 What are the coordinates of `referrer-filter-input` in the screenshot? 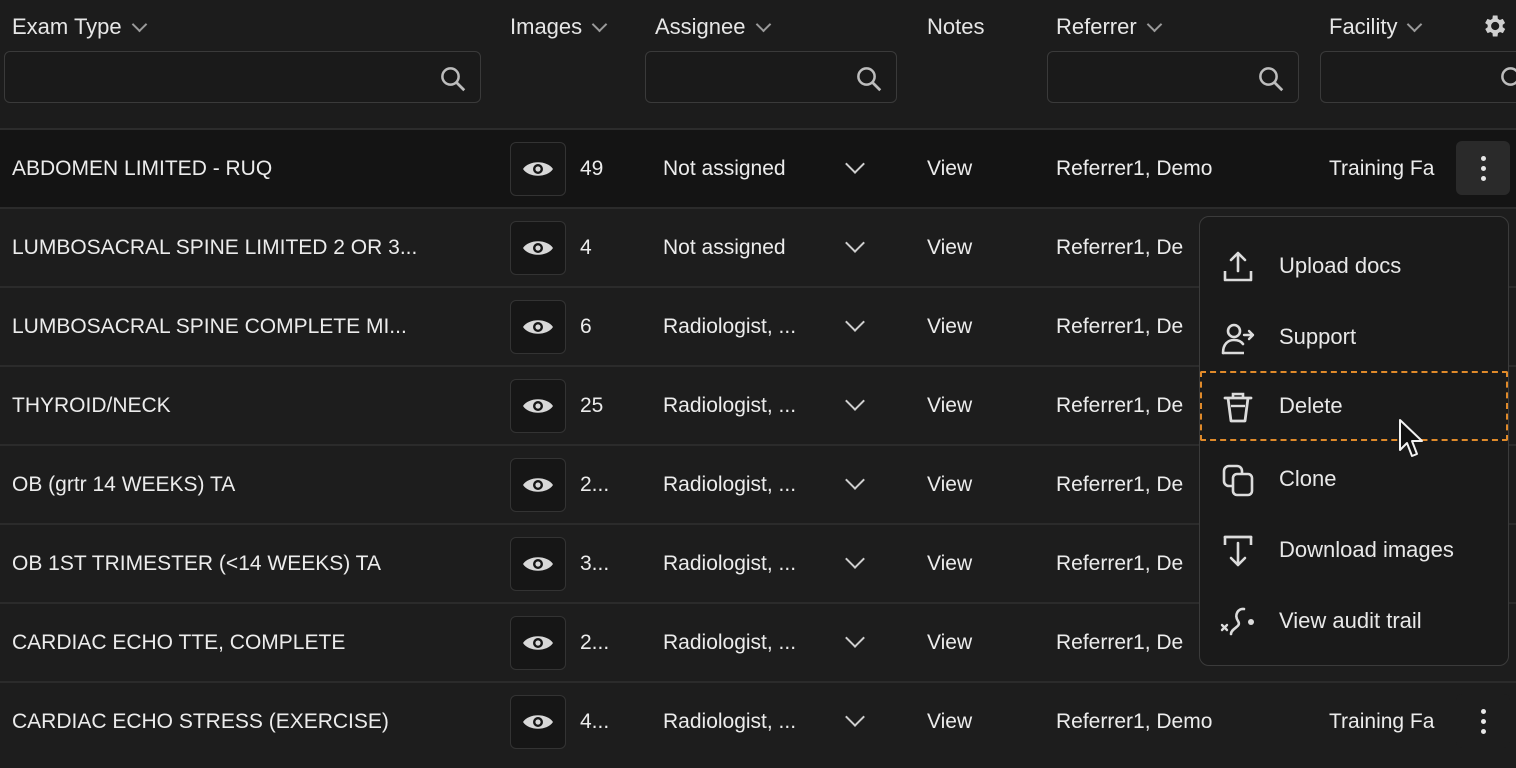 It's located at (1173, 77).